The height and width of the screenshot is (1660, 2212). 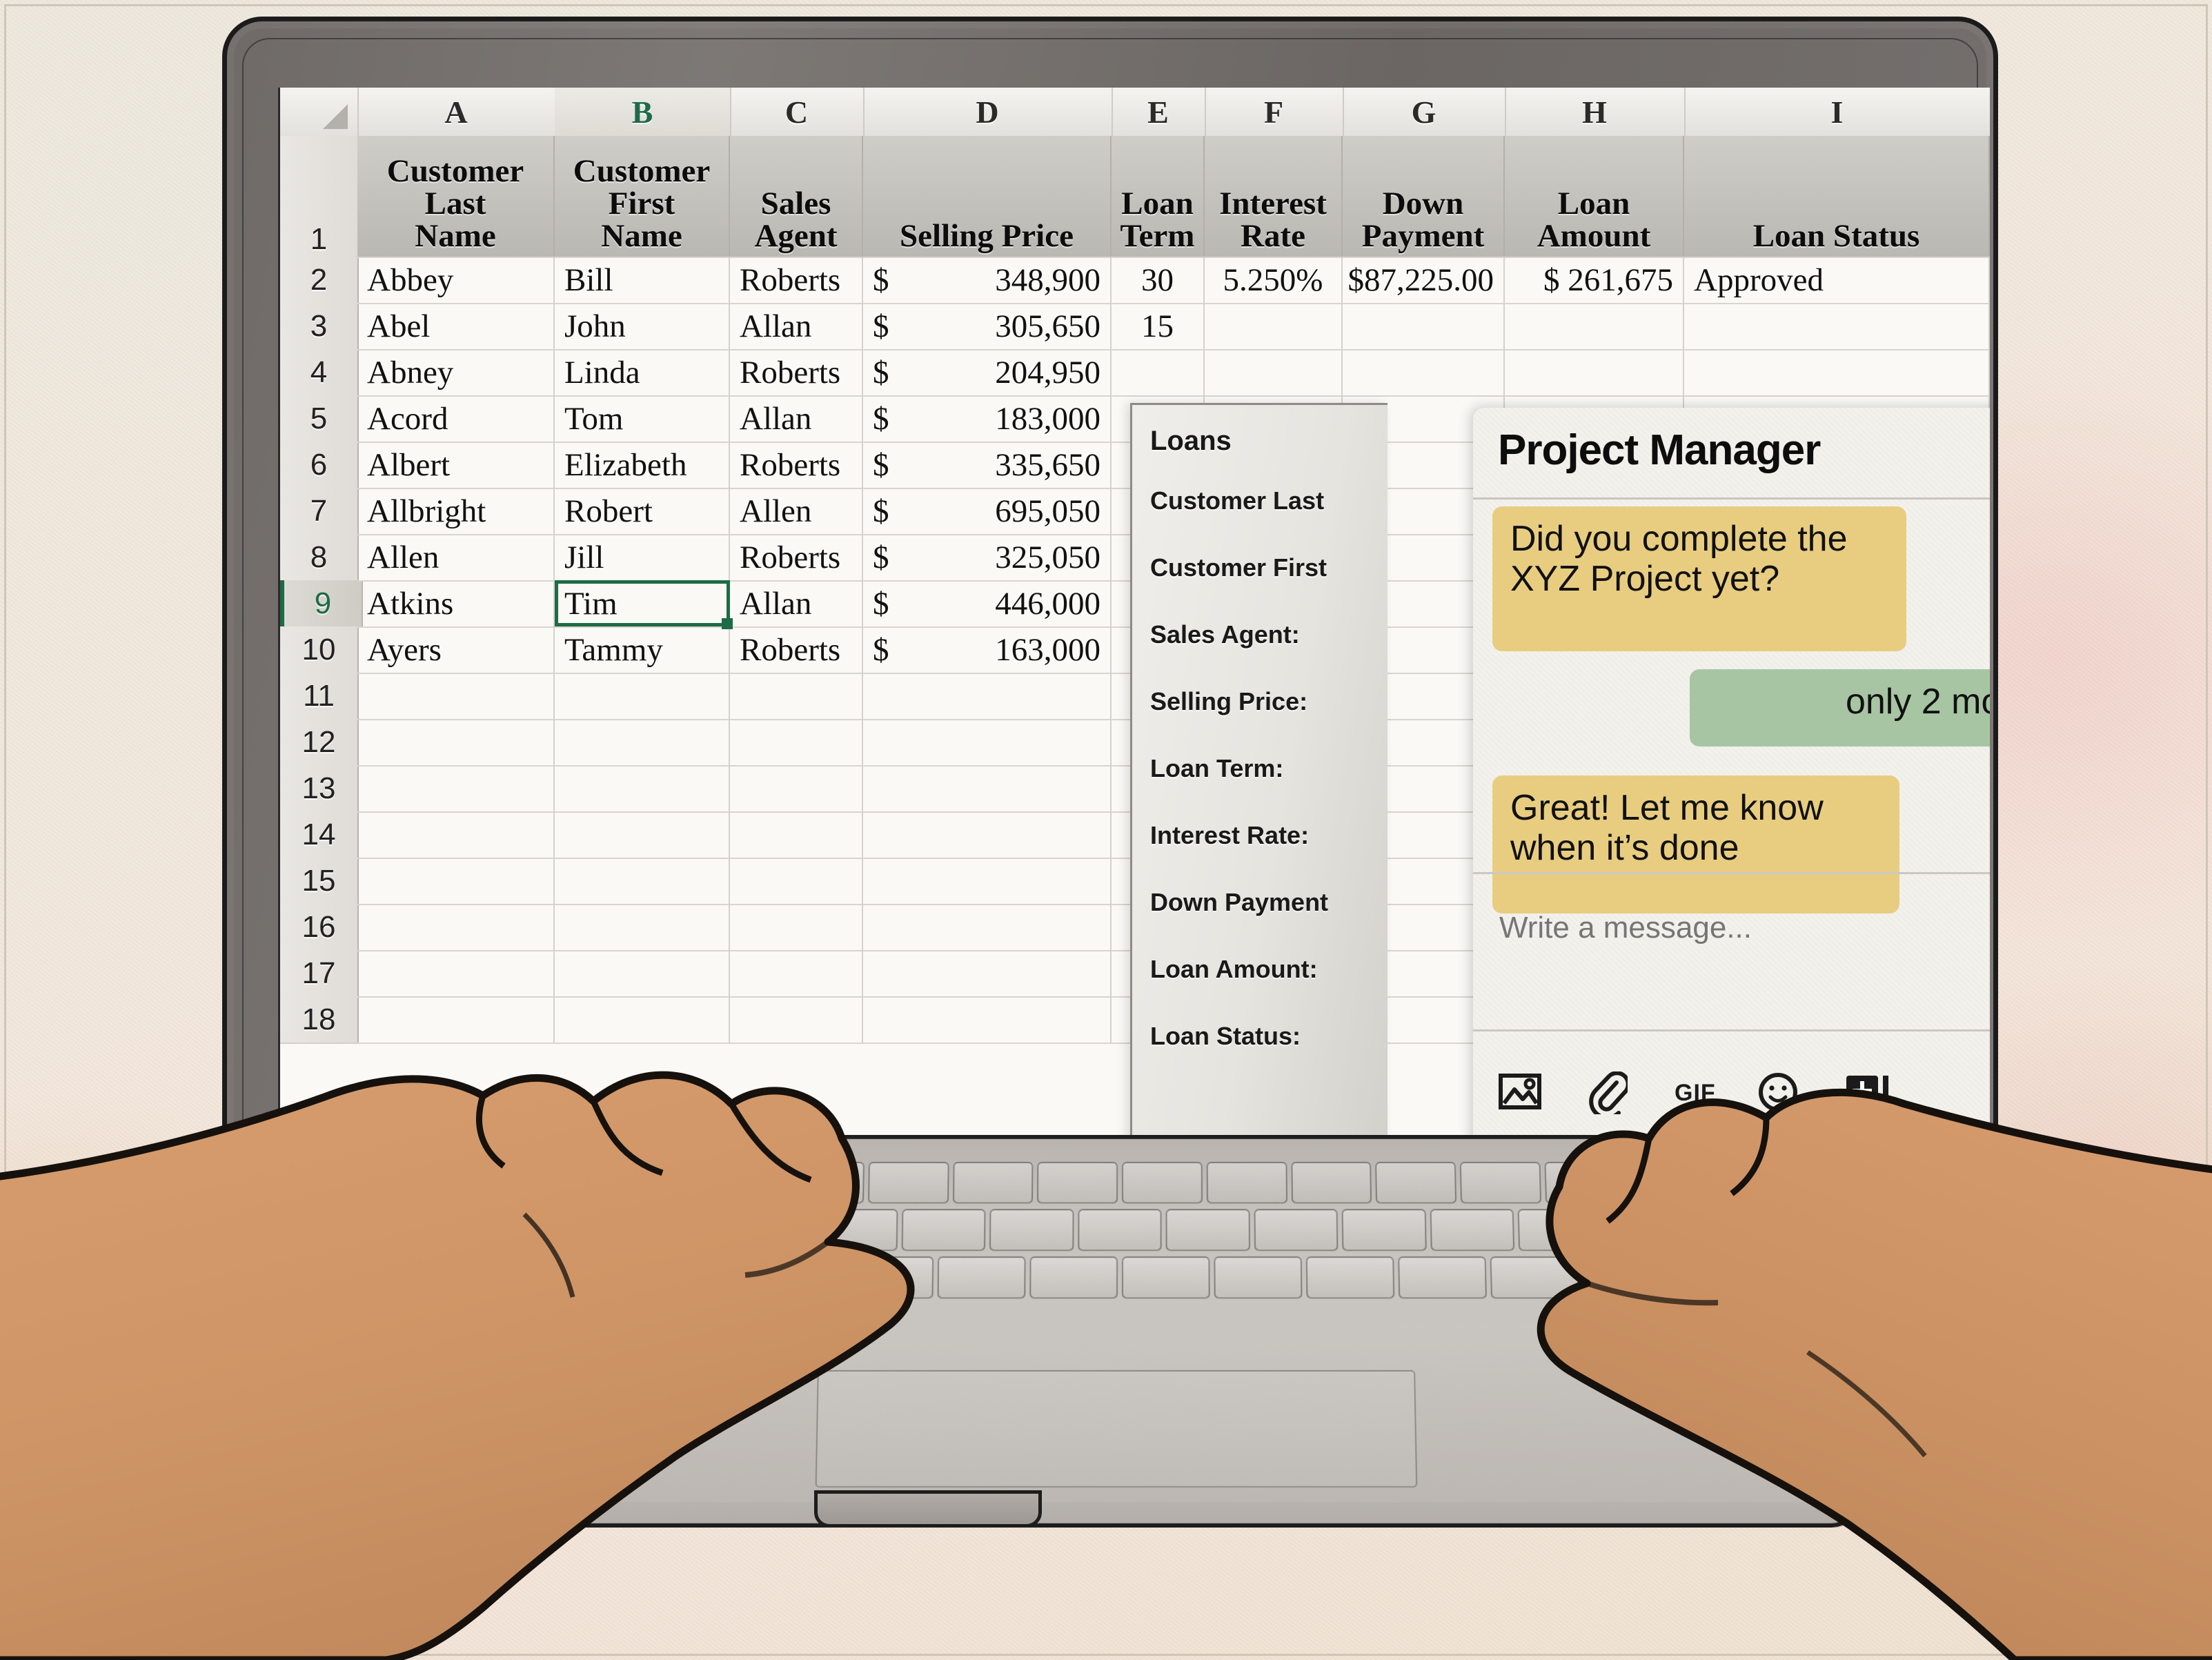 I want to click on cell-H3, so click(x=1594, y=326).